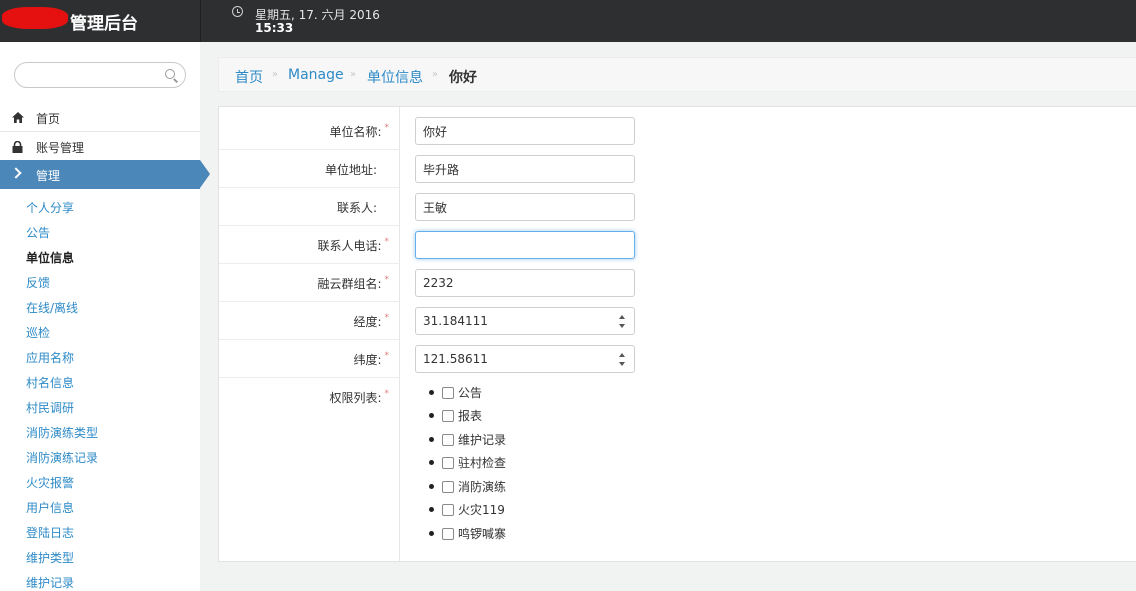 The height and width of the screenshot is (591, 1136). I want to click on sidebar-item-label: 管理, so click(48, 176).